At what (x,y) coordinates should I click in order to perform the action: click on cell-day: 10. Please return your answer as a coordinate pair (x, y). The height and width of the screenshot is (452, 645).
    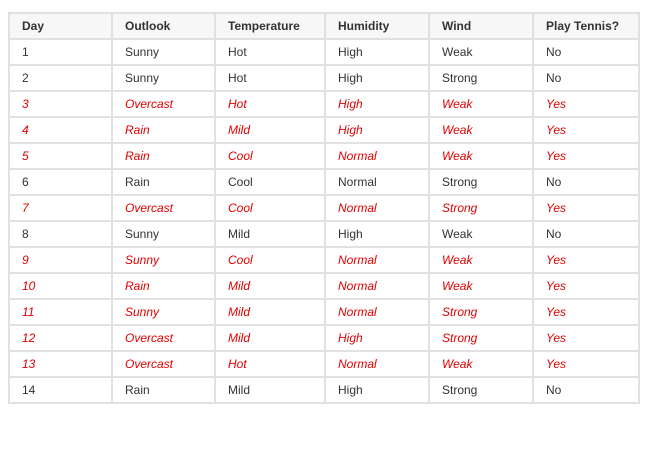
    Looking at the image, I should click on (60, 286).